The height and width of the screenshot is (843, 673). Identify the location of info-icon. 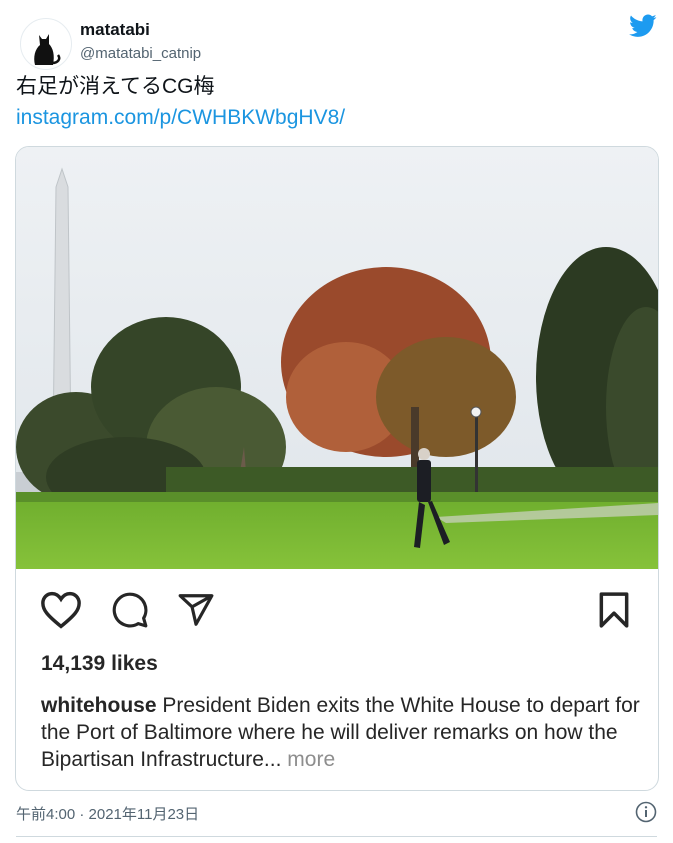
(646, 812).